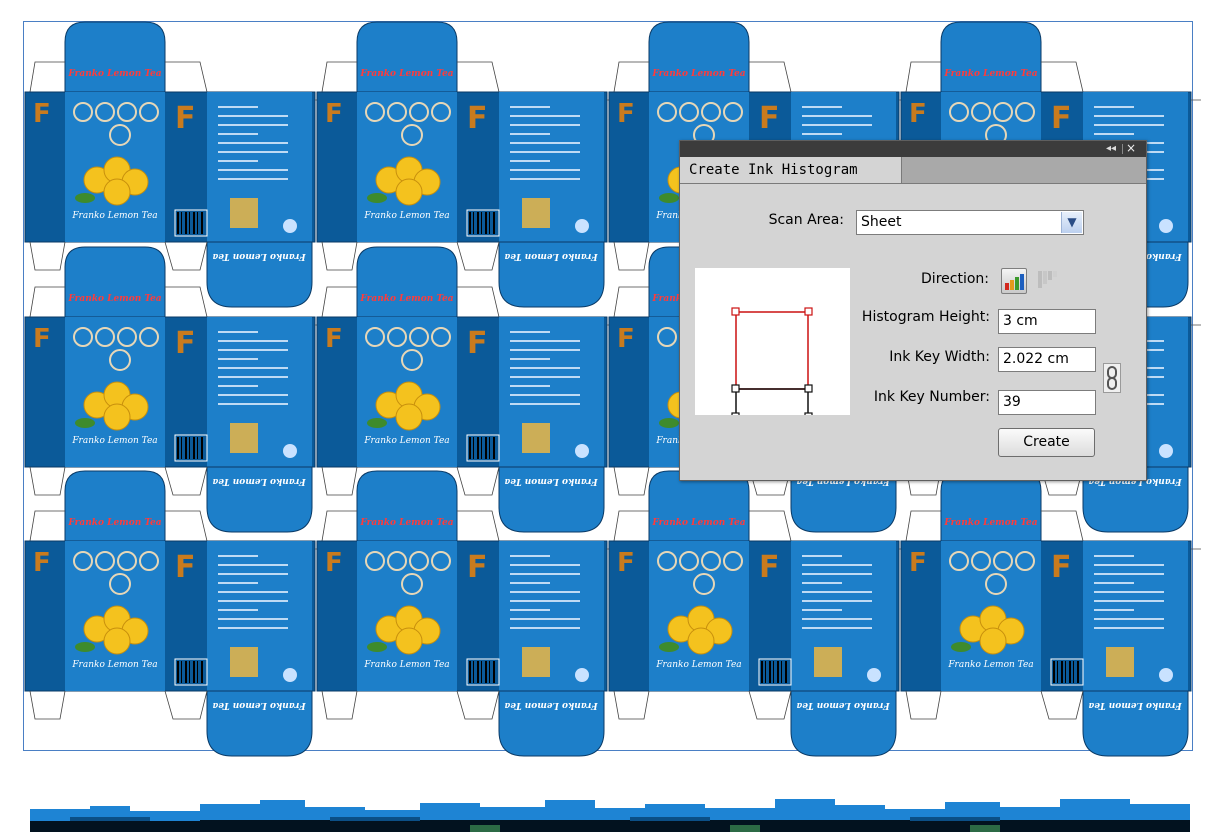 The width and height of the screenshot is (1211, 832). Describe the element at coordinates (1122, 149) in the screenshot. I see `titlebar-divider` at that location.